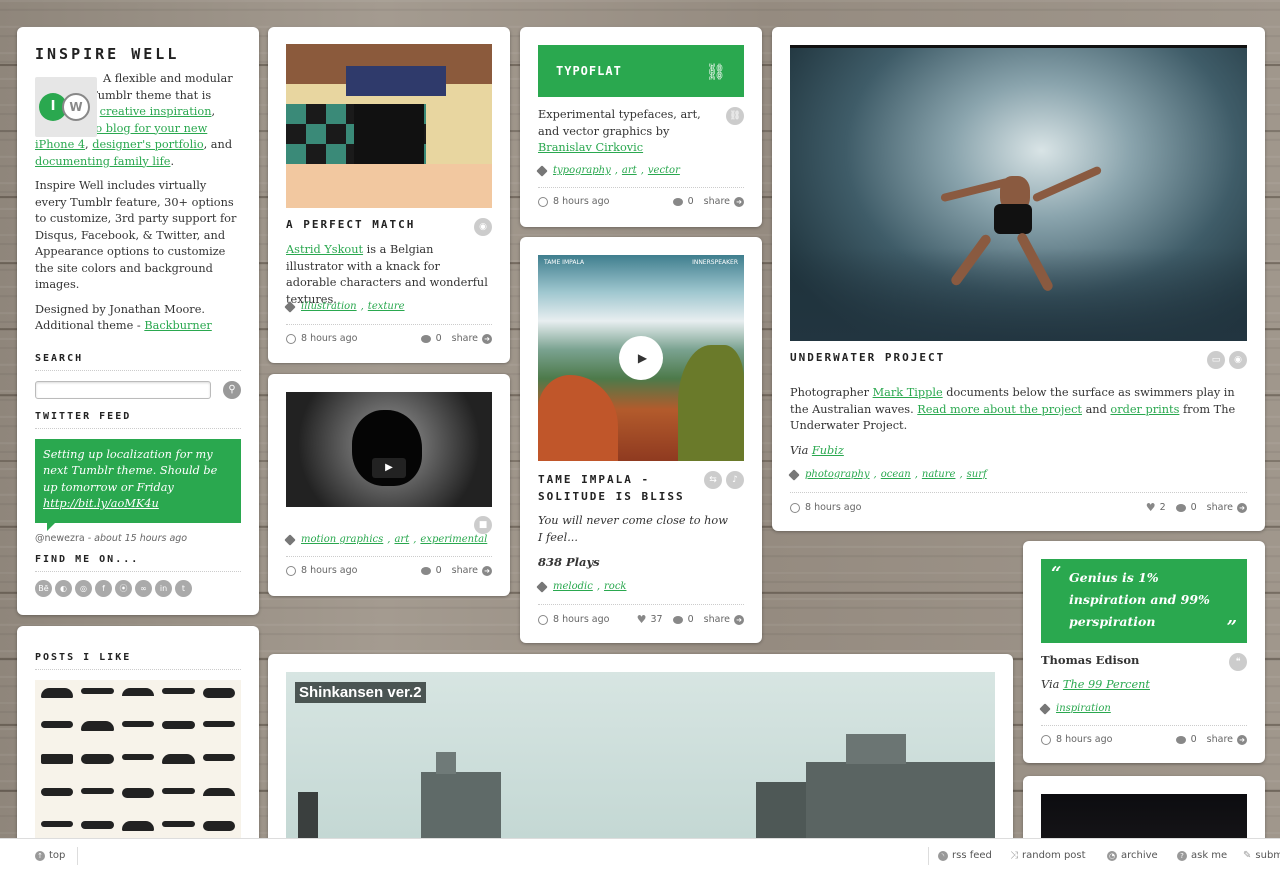 The image size is (1280, 873). I want to click on branislav-link: Branislav Cirkovic, so click(590, 147).